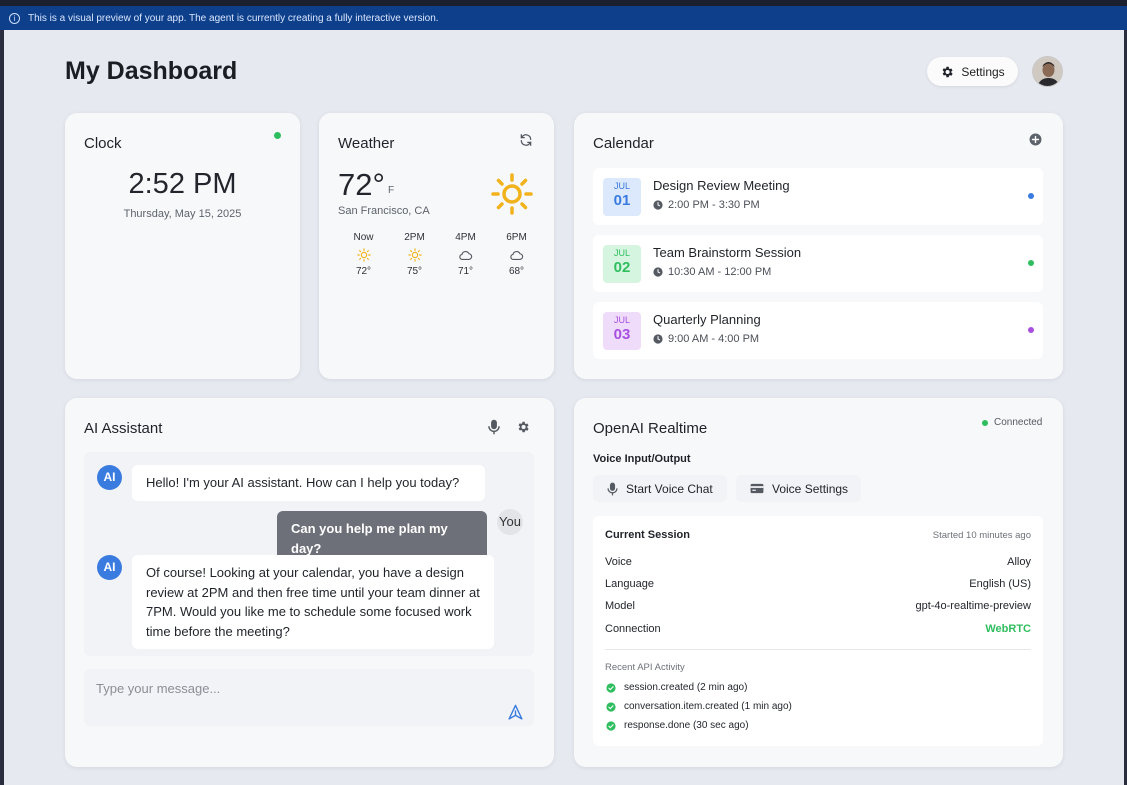 This screenshot has height=785, width=1127. Describe the element at coordinates (714, 339) in the screenshot. I see `event-time-text: 9:00 AM - 4:00 PM` at that location.